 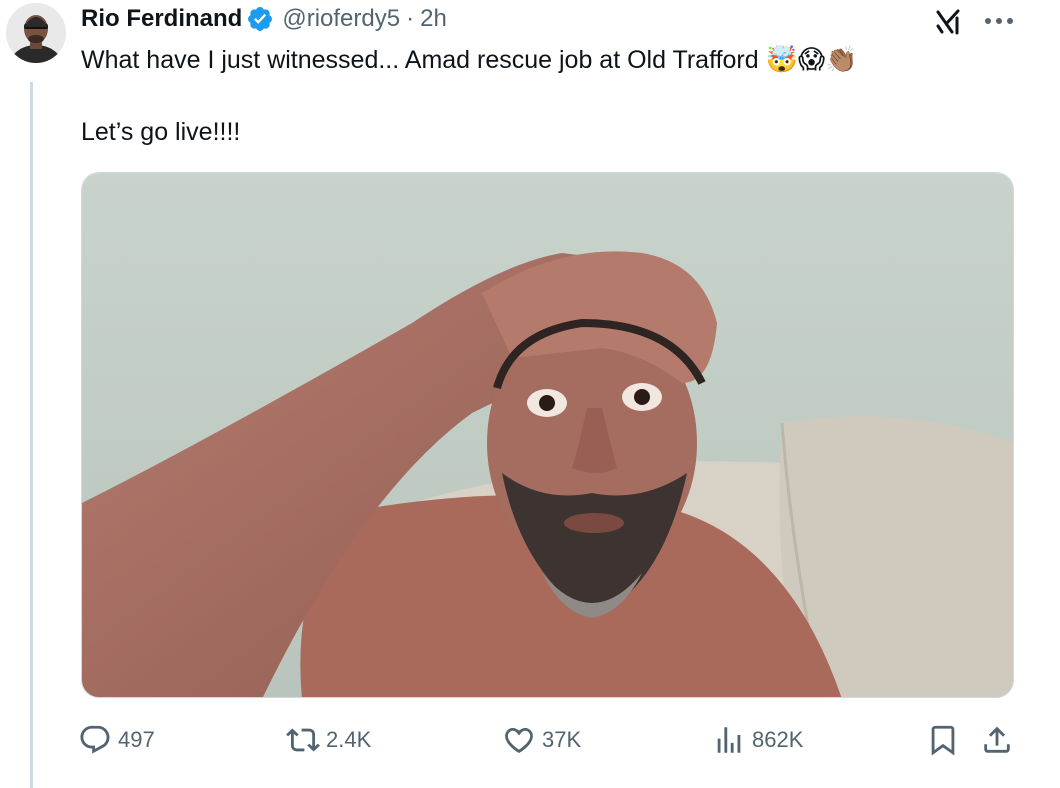 I want to click on tweet-timestamp: 2h, so click(x=433, y=19).